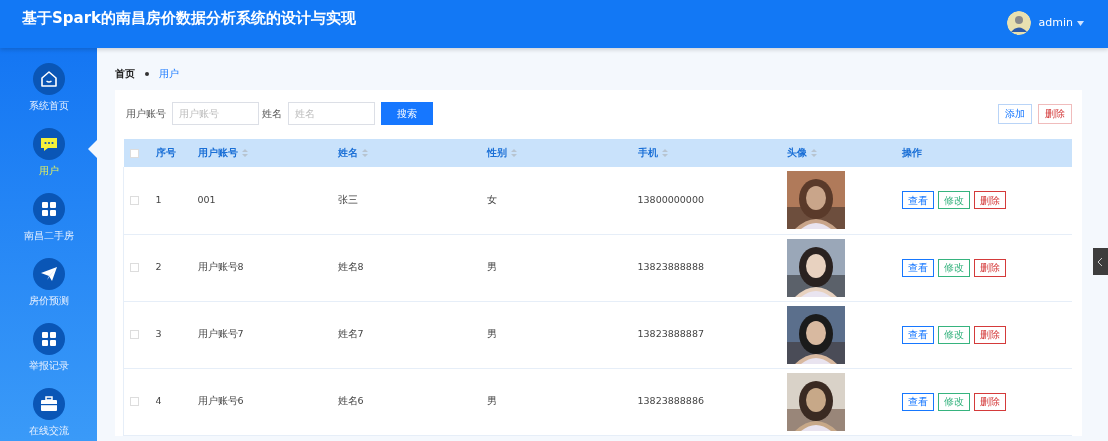 This screenshot has width=1108, height=441. What do you see at coordinates (48, 404) in the screenshot?
I see `briefcase-icon` at bounding box center [48, 404].